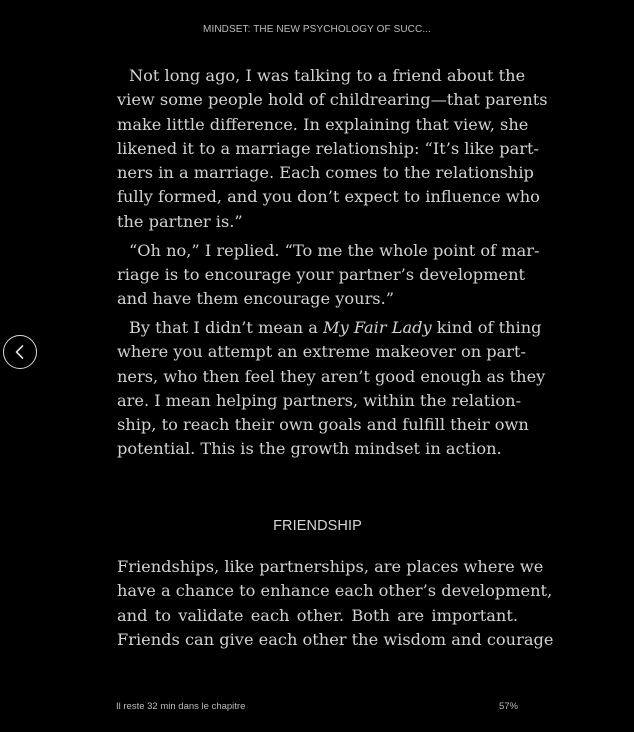 Image resolution: width=634 pixels, height=732 pixels. What do you see at coordinates (226, 327) in the screenshot?
I see `text-run: By that I didn’t mean a` at bounding box center [226, 327].